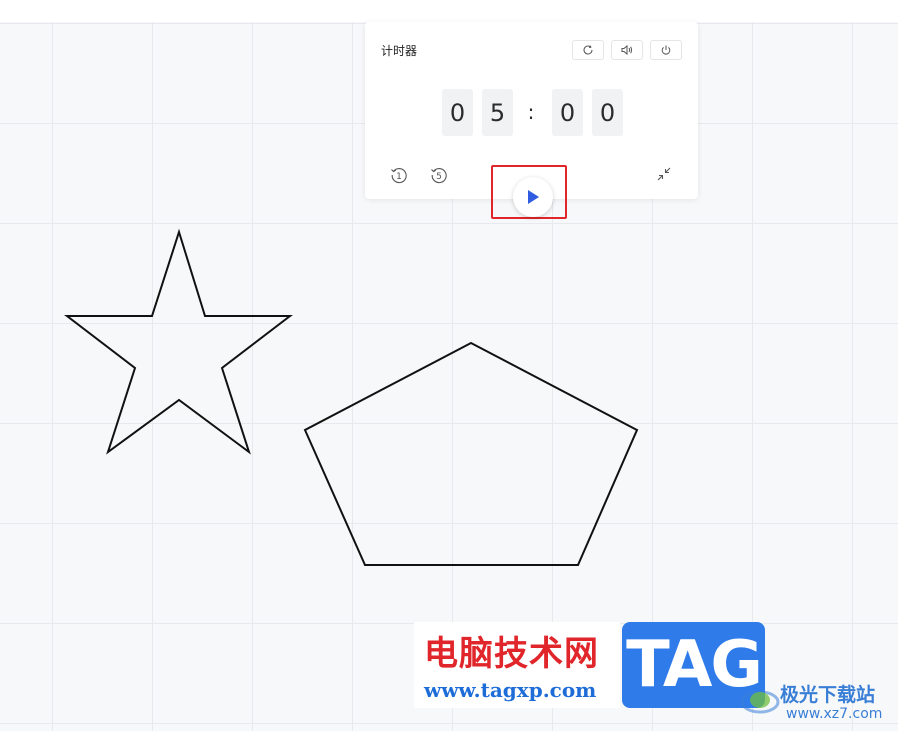 This screenshot has height=731, width=898. What do you see at coordinates (828, 695) in the screenshot?
I see `watermark-right-name: 极光下载站` at bounding box center [828, 695].